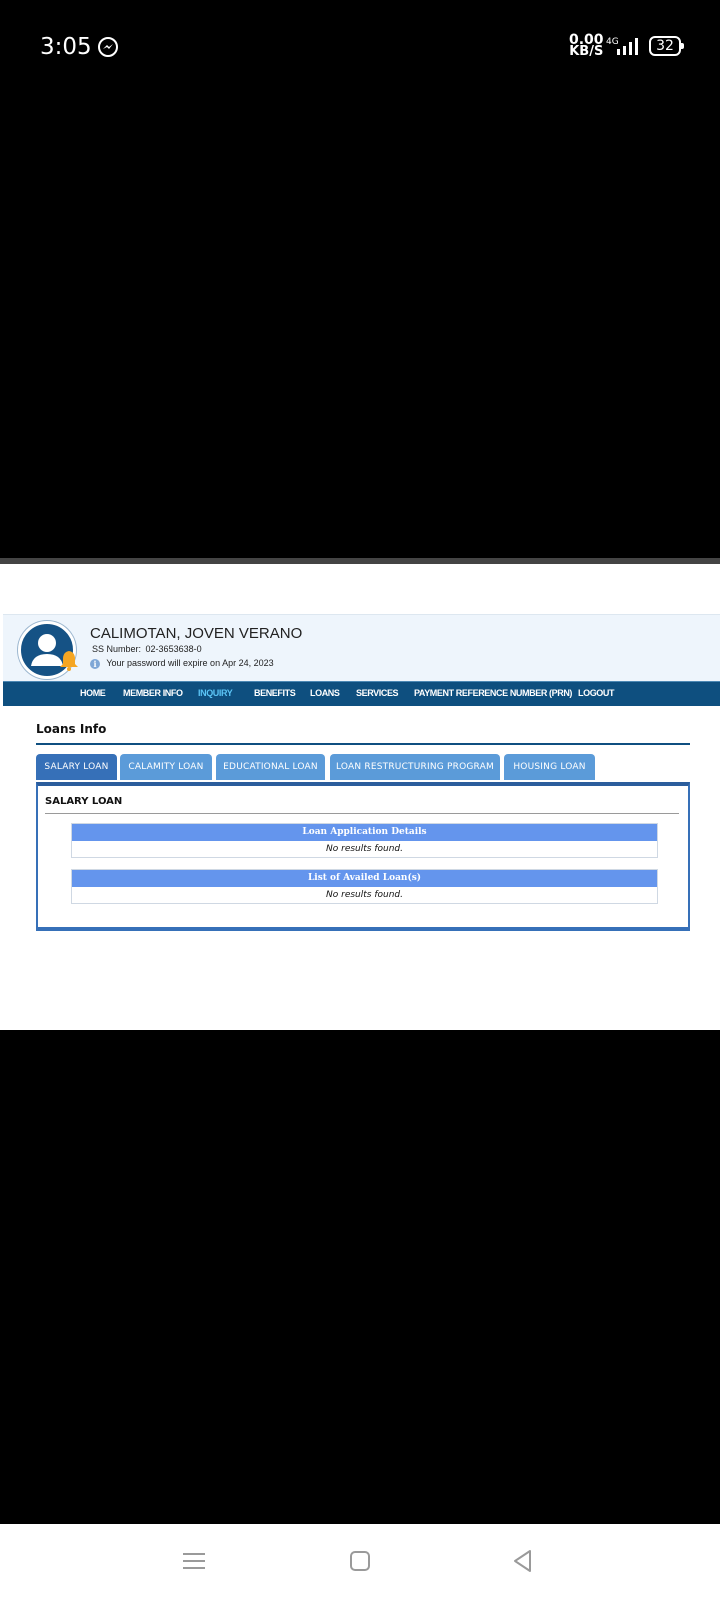 The image size is (720, 1600). I want to click on battery-icon: 32, so click(666, 46).